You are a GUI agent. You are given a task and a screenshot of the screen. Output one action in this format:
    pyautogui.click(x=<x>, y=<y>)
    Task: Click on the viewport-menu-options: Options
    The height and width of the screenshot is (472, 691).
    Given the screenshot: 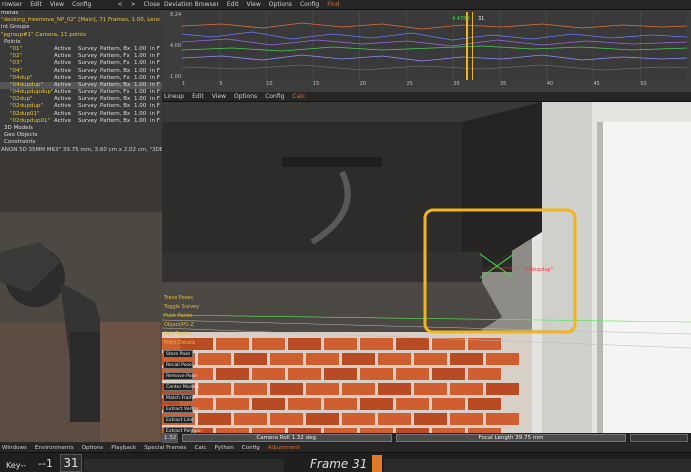 What is the action you would take?
    pyautogui.click(x=245, y=96)
    